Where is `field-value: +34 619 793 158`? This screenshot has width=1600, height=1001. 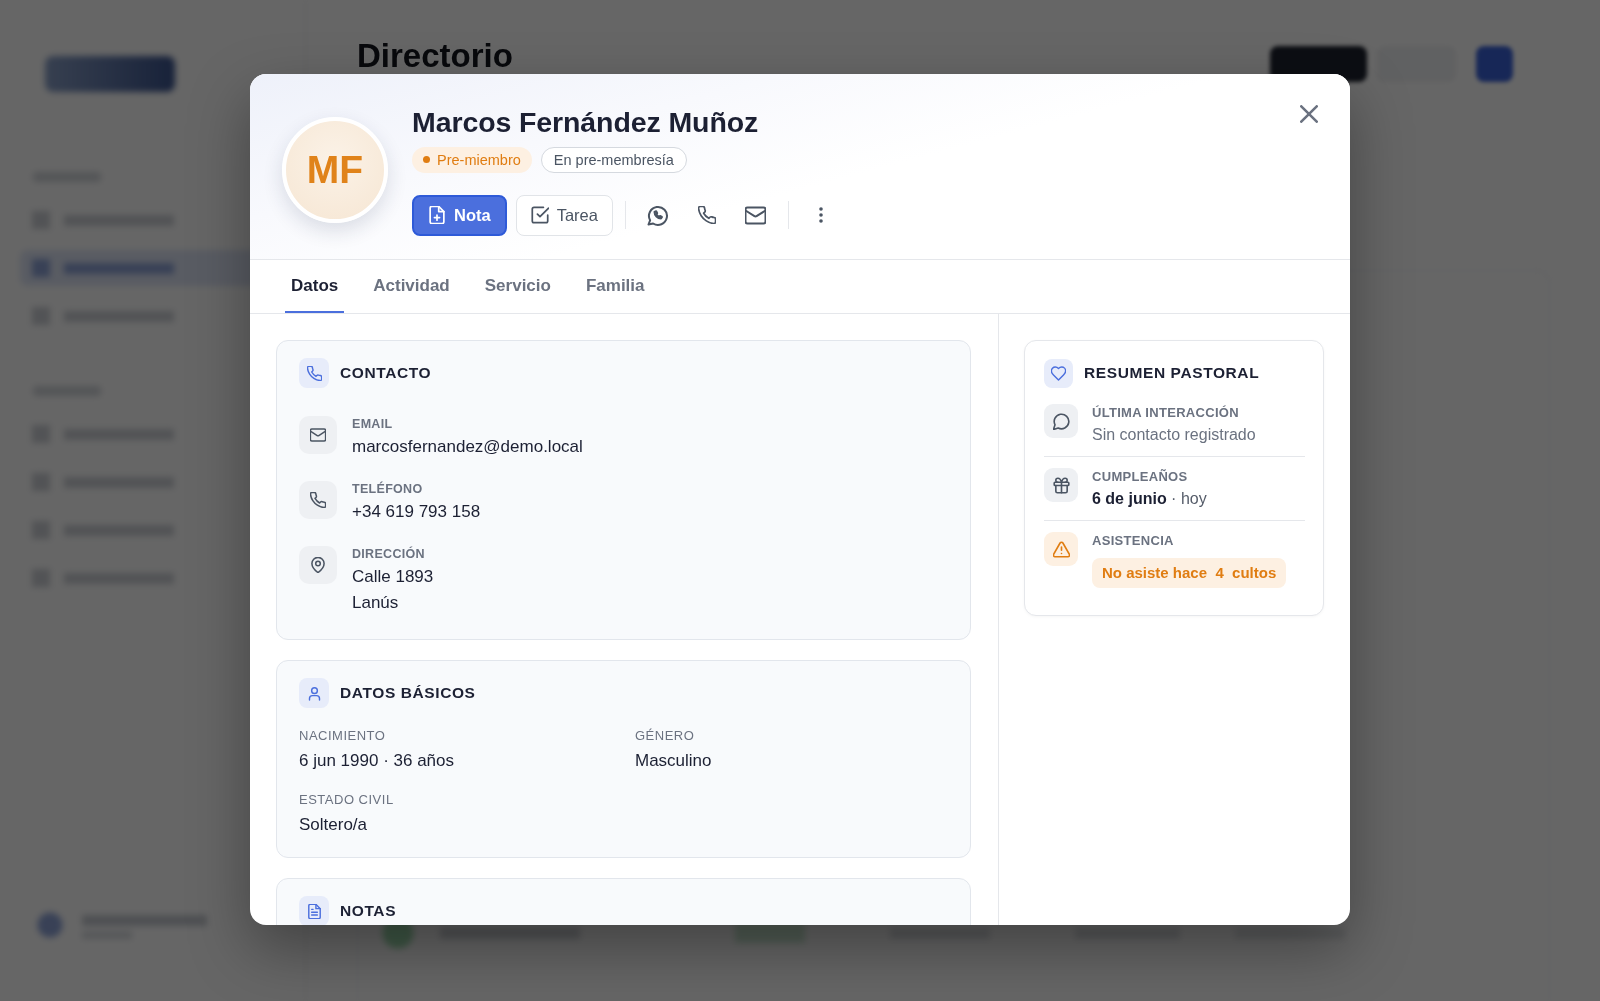
field-value: +34 619 793 158 is located at coordinates (416, 512).